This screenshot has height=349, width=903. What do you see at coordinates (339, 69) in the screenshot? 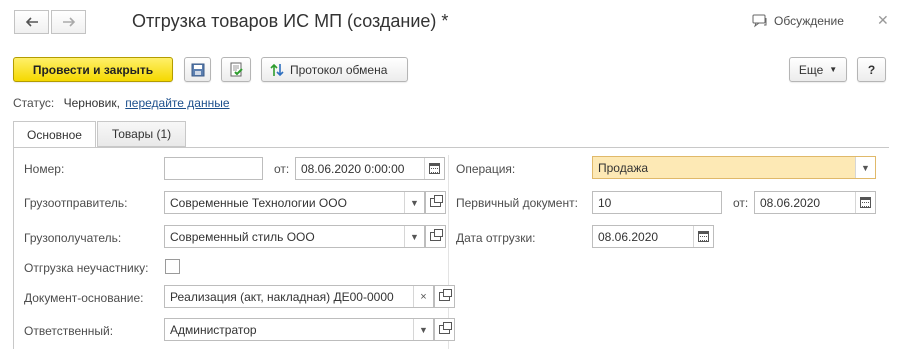
I see `exchange-log-label: Протокол обмена` at bounding box center [339, 69].